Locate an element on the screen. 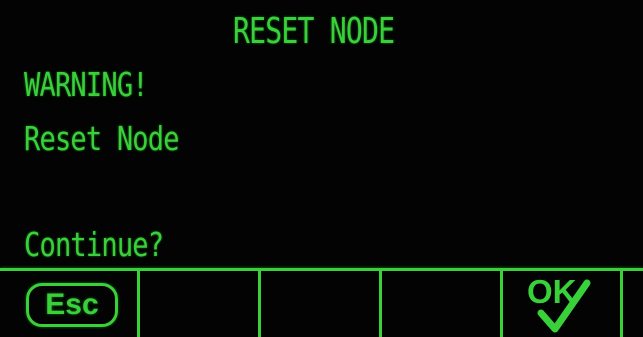  esc-label: Esc is located at coordinates (72, 304).